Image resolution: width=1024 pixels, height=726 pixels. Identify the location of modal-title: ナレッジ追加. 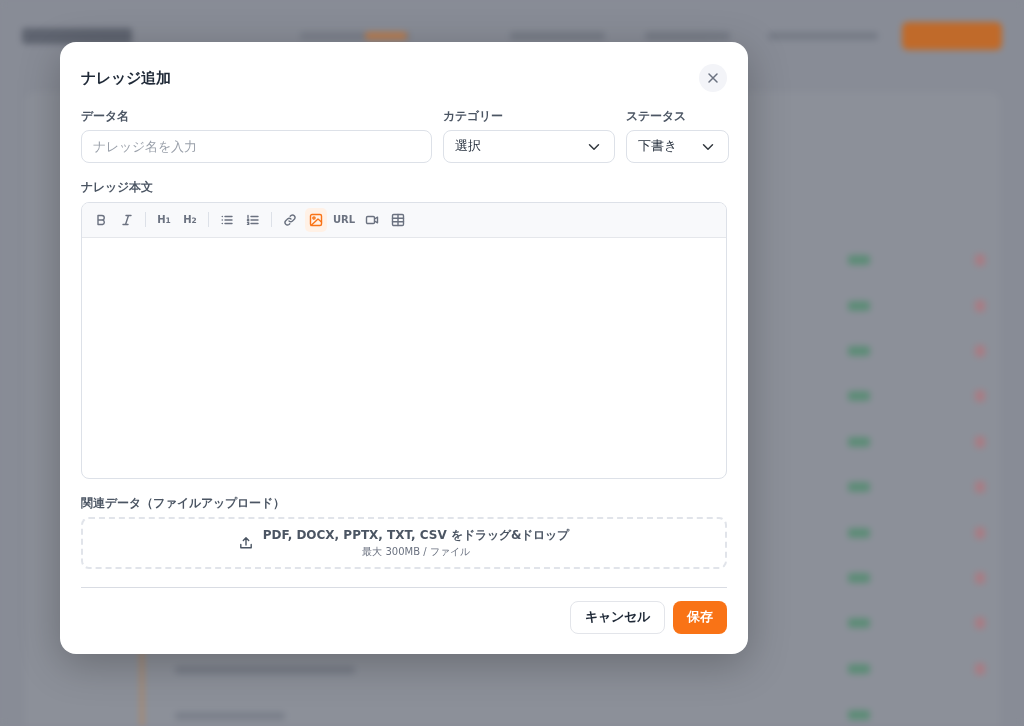
(126, 78).